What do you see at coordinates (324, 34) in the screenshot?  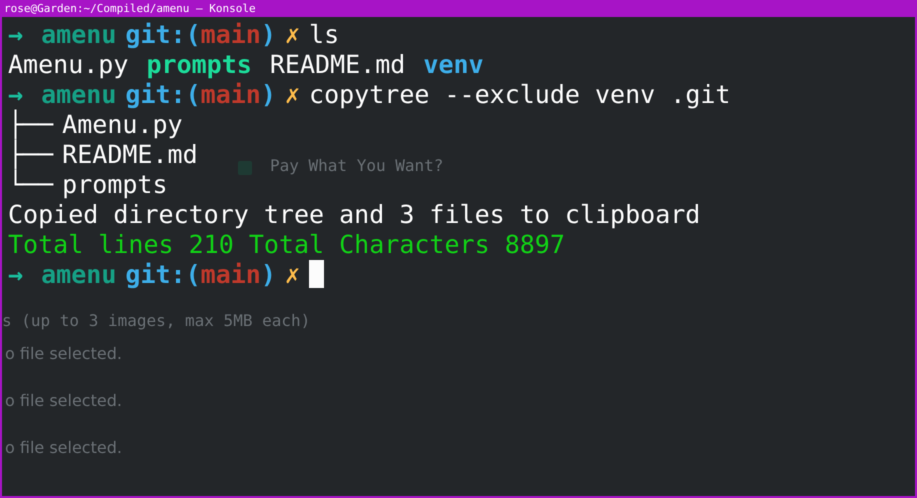 I see `command-text: ls` at bounding box center [324, 34].